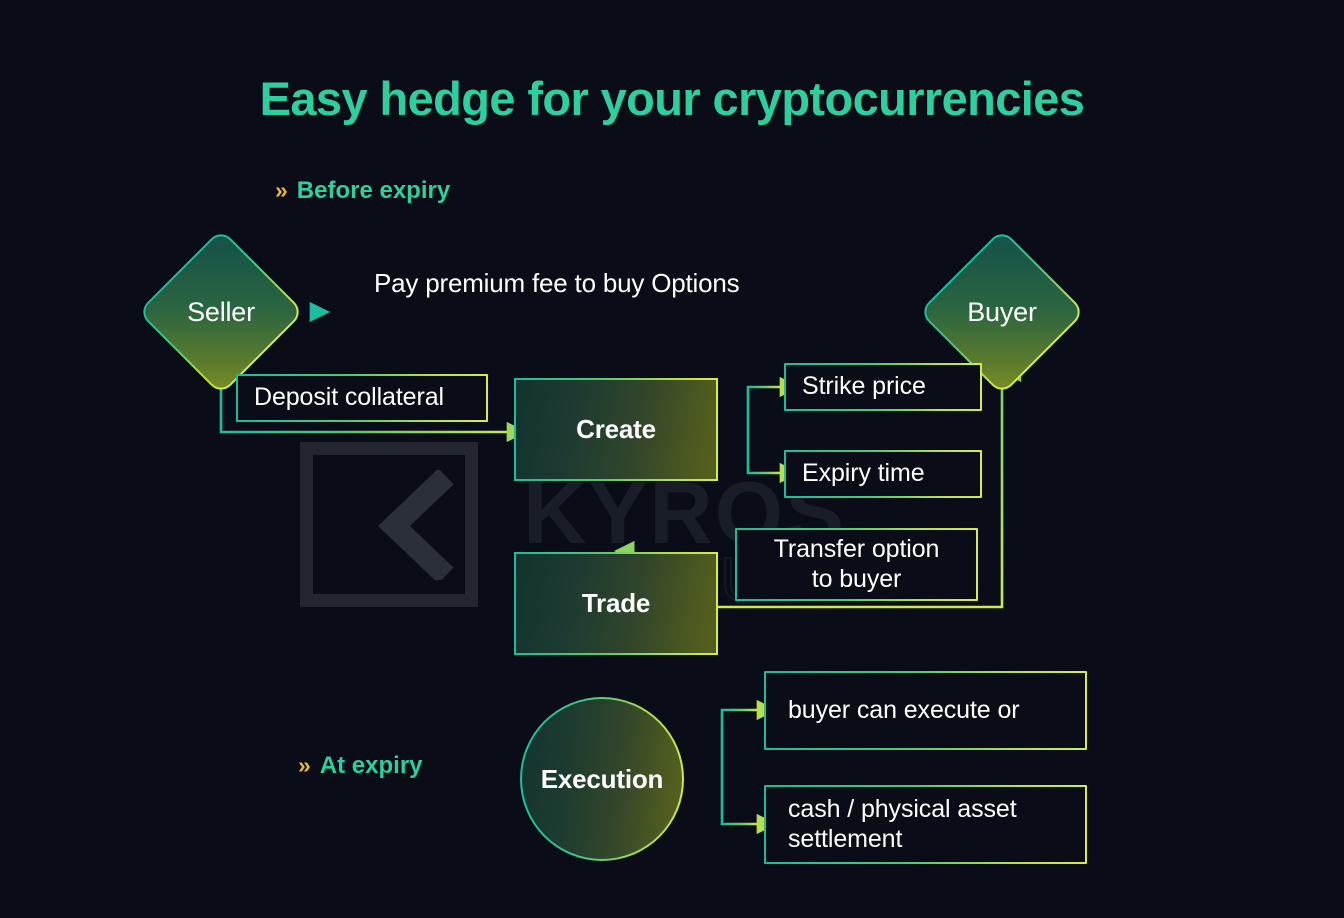  I want to click on node-transfer-option-body: Transfer option to buyer, so click(856, 564).